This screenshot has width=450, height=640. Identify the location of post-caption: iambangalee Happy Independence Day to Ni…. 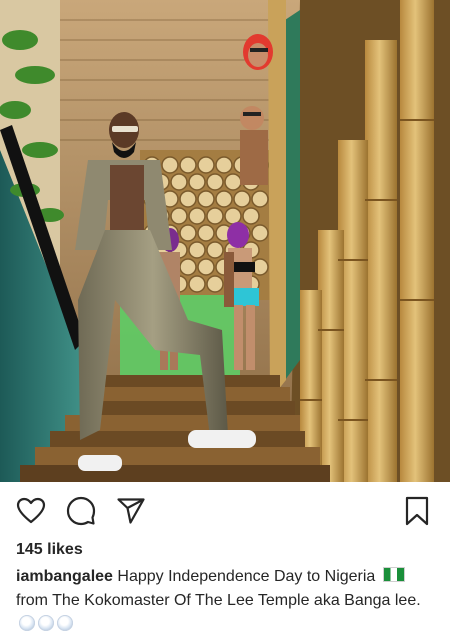
(226, 601).